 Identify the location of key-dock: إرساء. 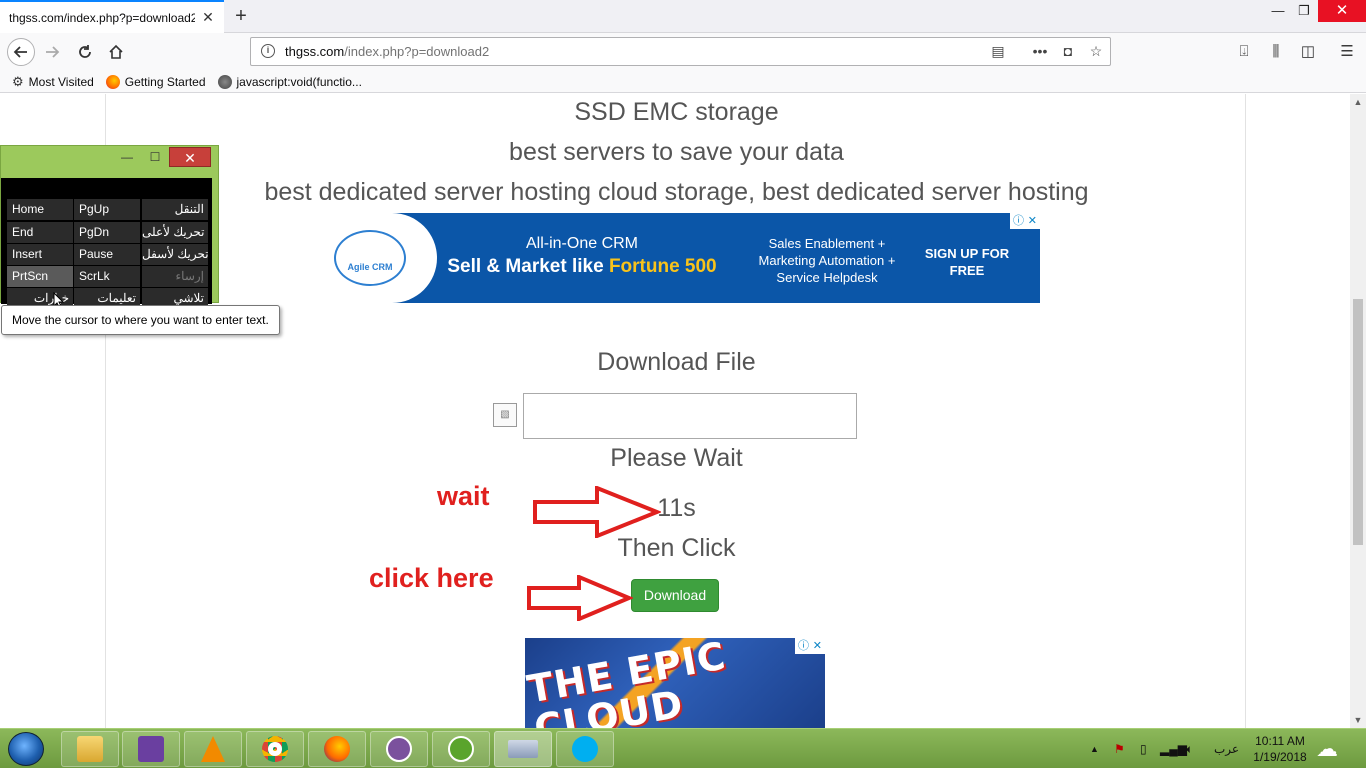
(175, 276).